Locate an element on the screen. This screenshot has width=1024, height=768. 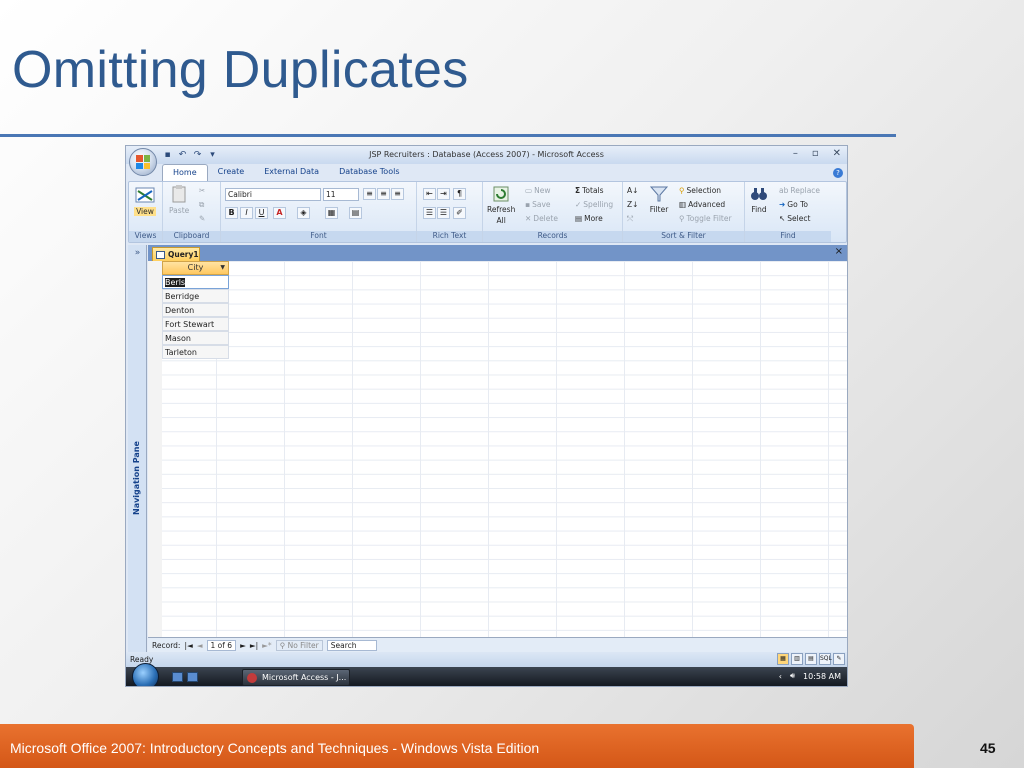
filter-button: Filter is located at coordinates (659, 199).